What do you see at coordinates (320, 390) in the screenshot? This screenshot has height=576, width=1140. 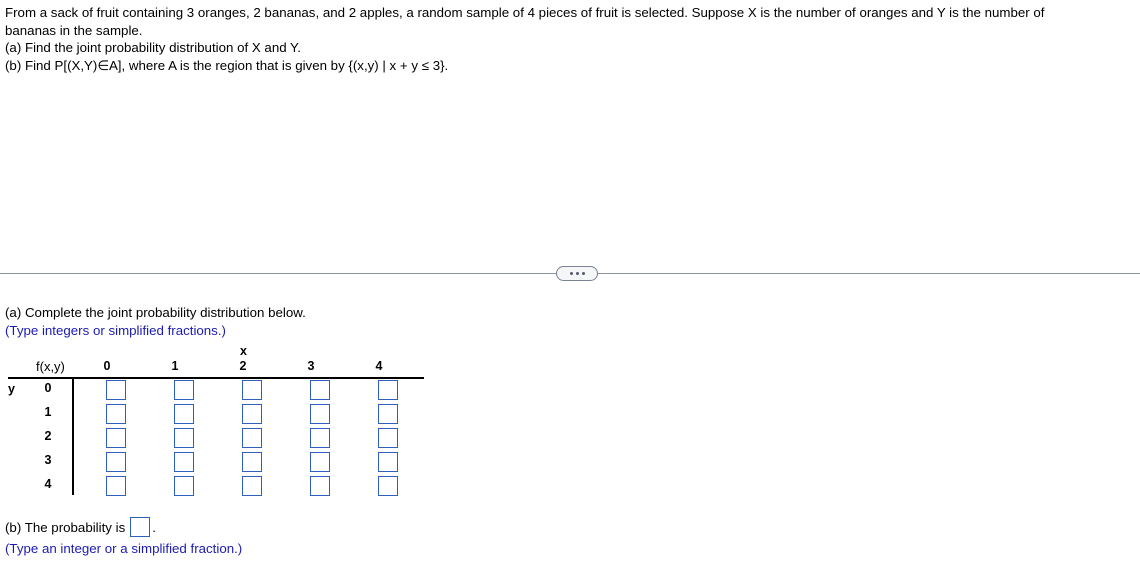 I see `cell-input-x3-y0` at bounding box center [320, 390].